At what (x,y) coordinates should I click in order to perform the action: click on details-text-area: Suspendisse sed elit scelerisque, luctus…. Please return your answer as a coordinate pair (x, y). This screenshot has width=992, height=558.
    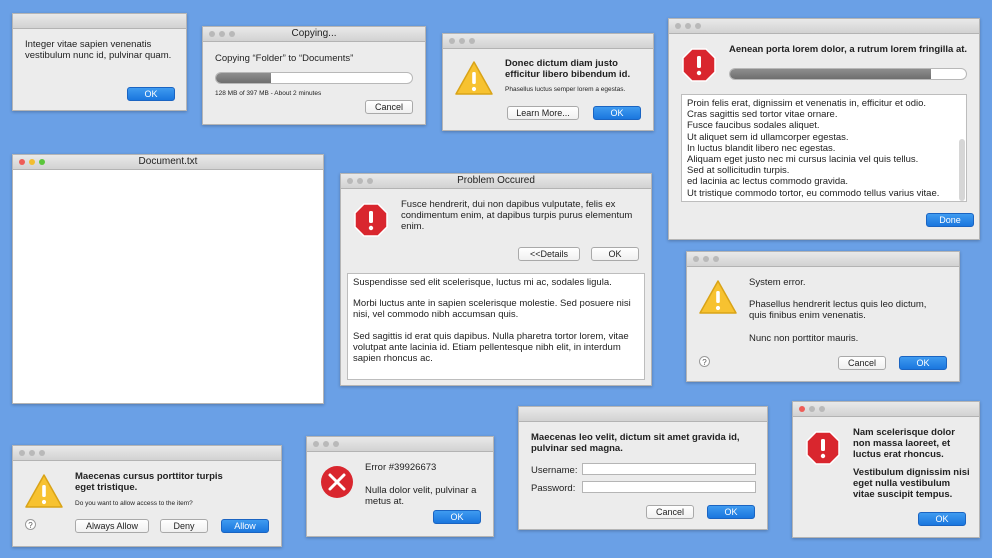
    Looking at the image, I should click on (496, 326).